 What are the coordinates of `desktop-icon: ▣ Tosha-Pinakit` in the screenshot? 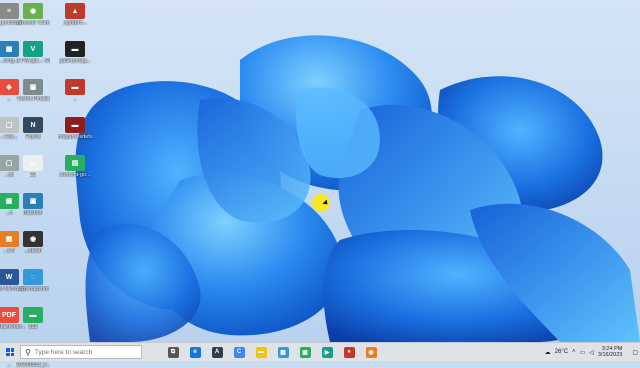 It's located at (33, 90).